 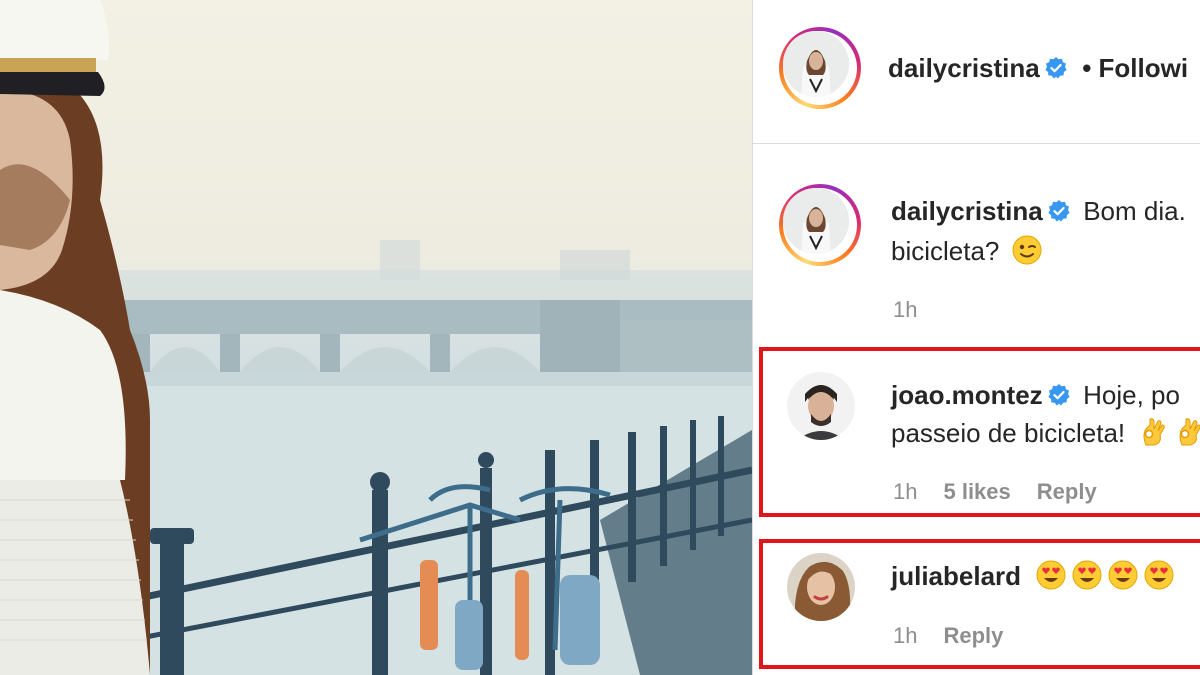 I want to click on comment-text: Hoje, po, so click(x=1131, y=395).